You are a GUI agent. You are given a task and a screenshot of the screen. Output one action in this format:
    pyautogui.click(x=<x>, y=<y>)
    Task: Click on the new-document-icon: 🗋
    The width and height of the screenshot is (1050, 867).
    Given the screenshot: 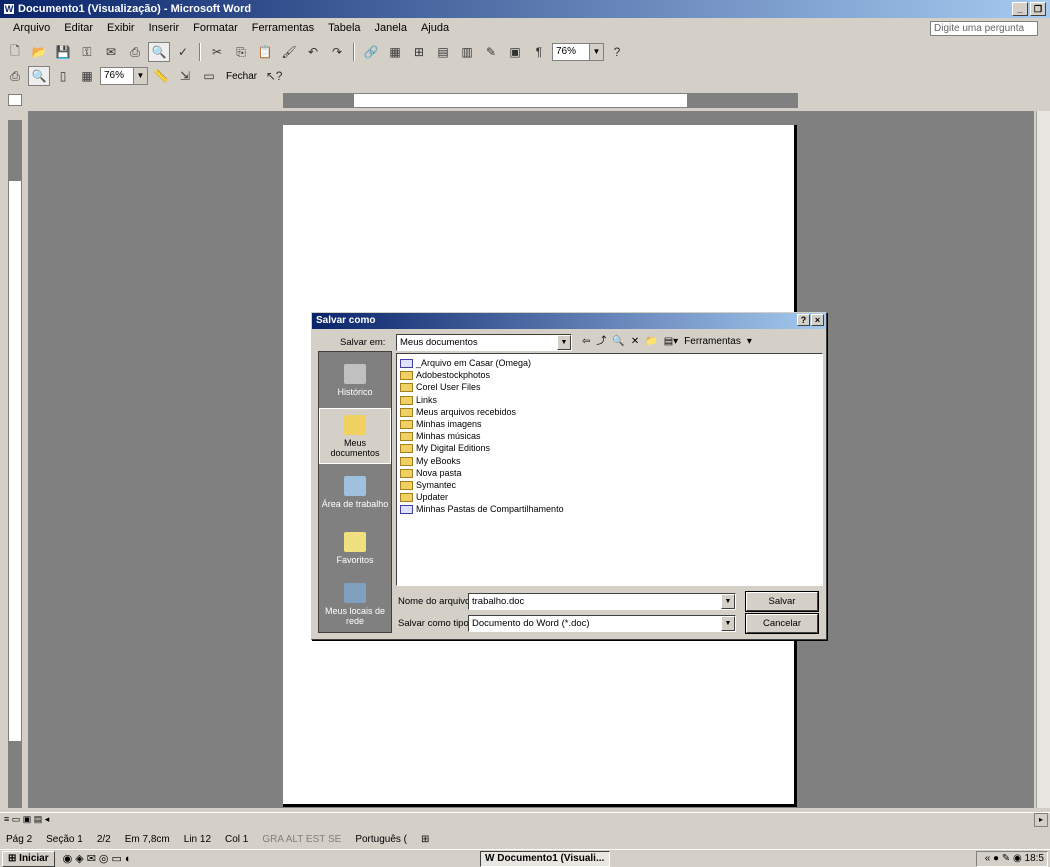 What is the action you would take?
    pyautogui.click(x=15, y=52)
    